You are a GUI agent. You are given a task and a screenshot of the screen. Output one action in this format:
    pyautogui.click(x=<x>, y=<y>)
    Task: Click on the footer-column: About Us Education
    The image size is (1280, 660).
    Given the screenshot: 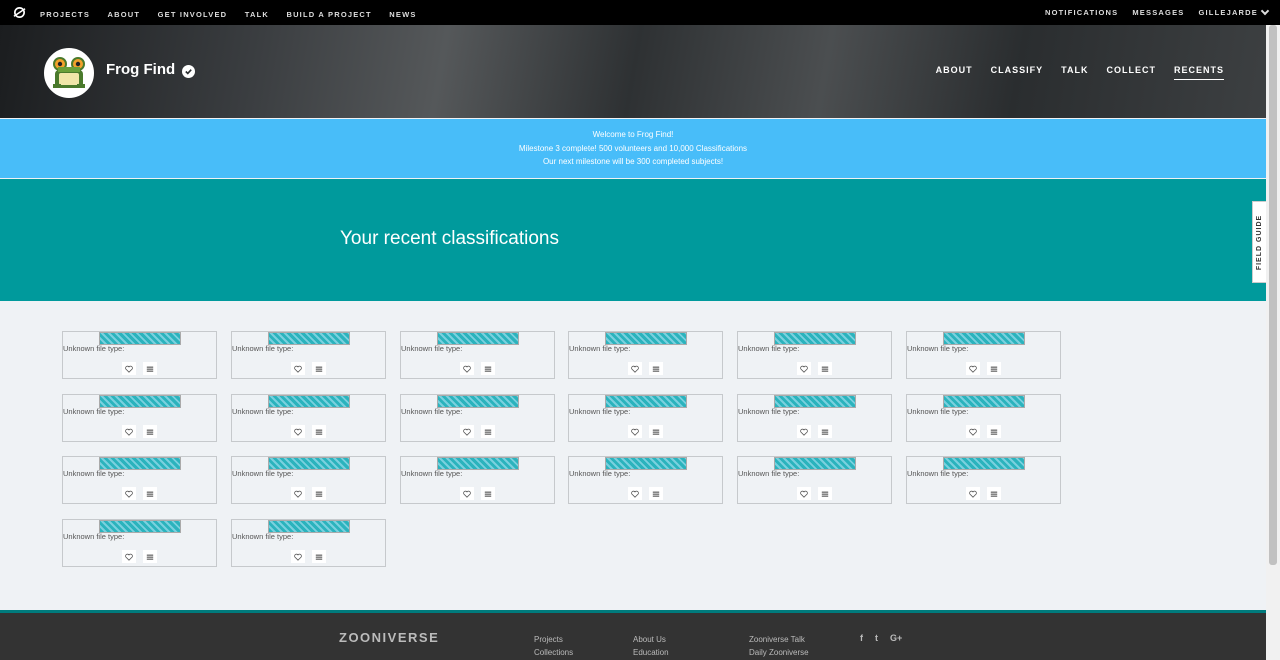 What is the action you would take?
    pyautogui.click(x=651, y=646)
    